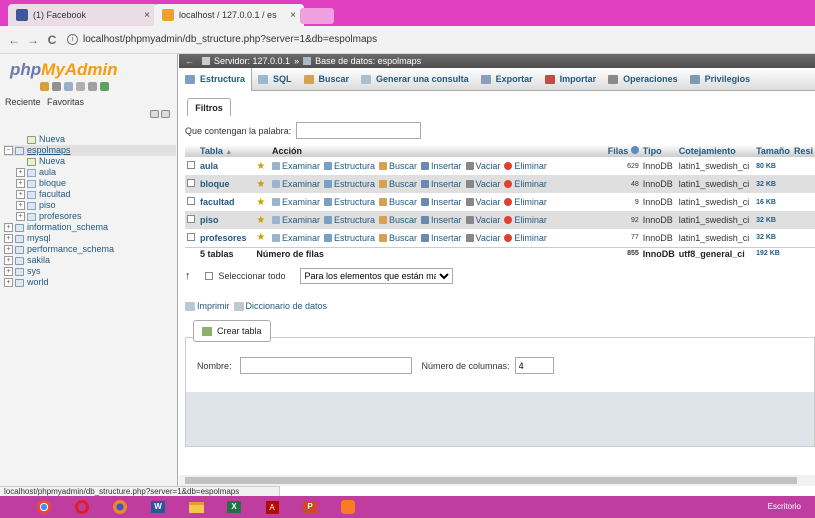  I want to click on tab-generar-una-consulta: Generar una consulta, so click(415, 79).